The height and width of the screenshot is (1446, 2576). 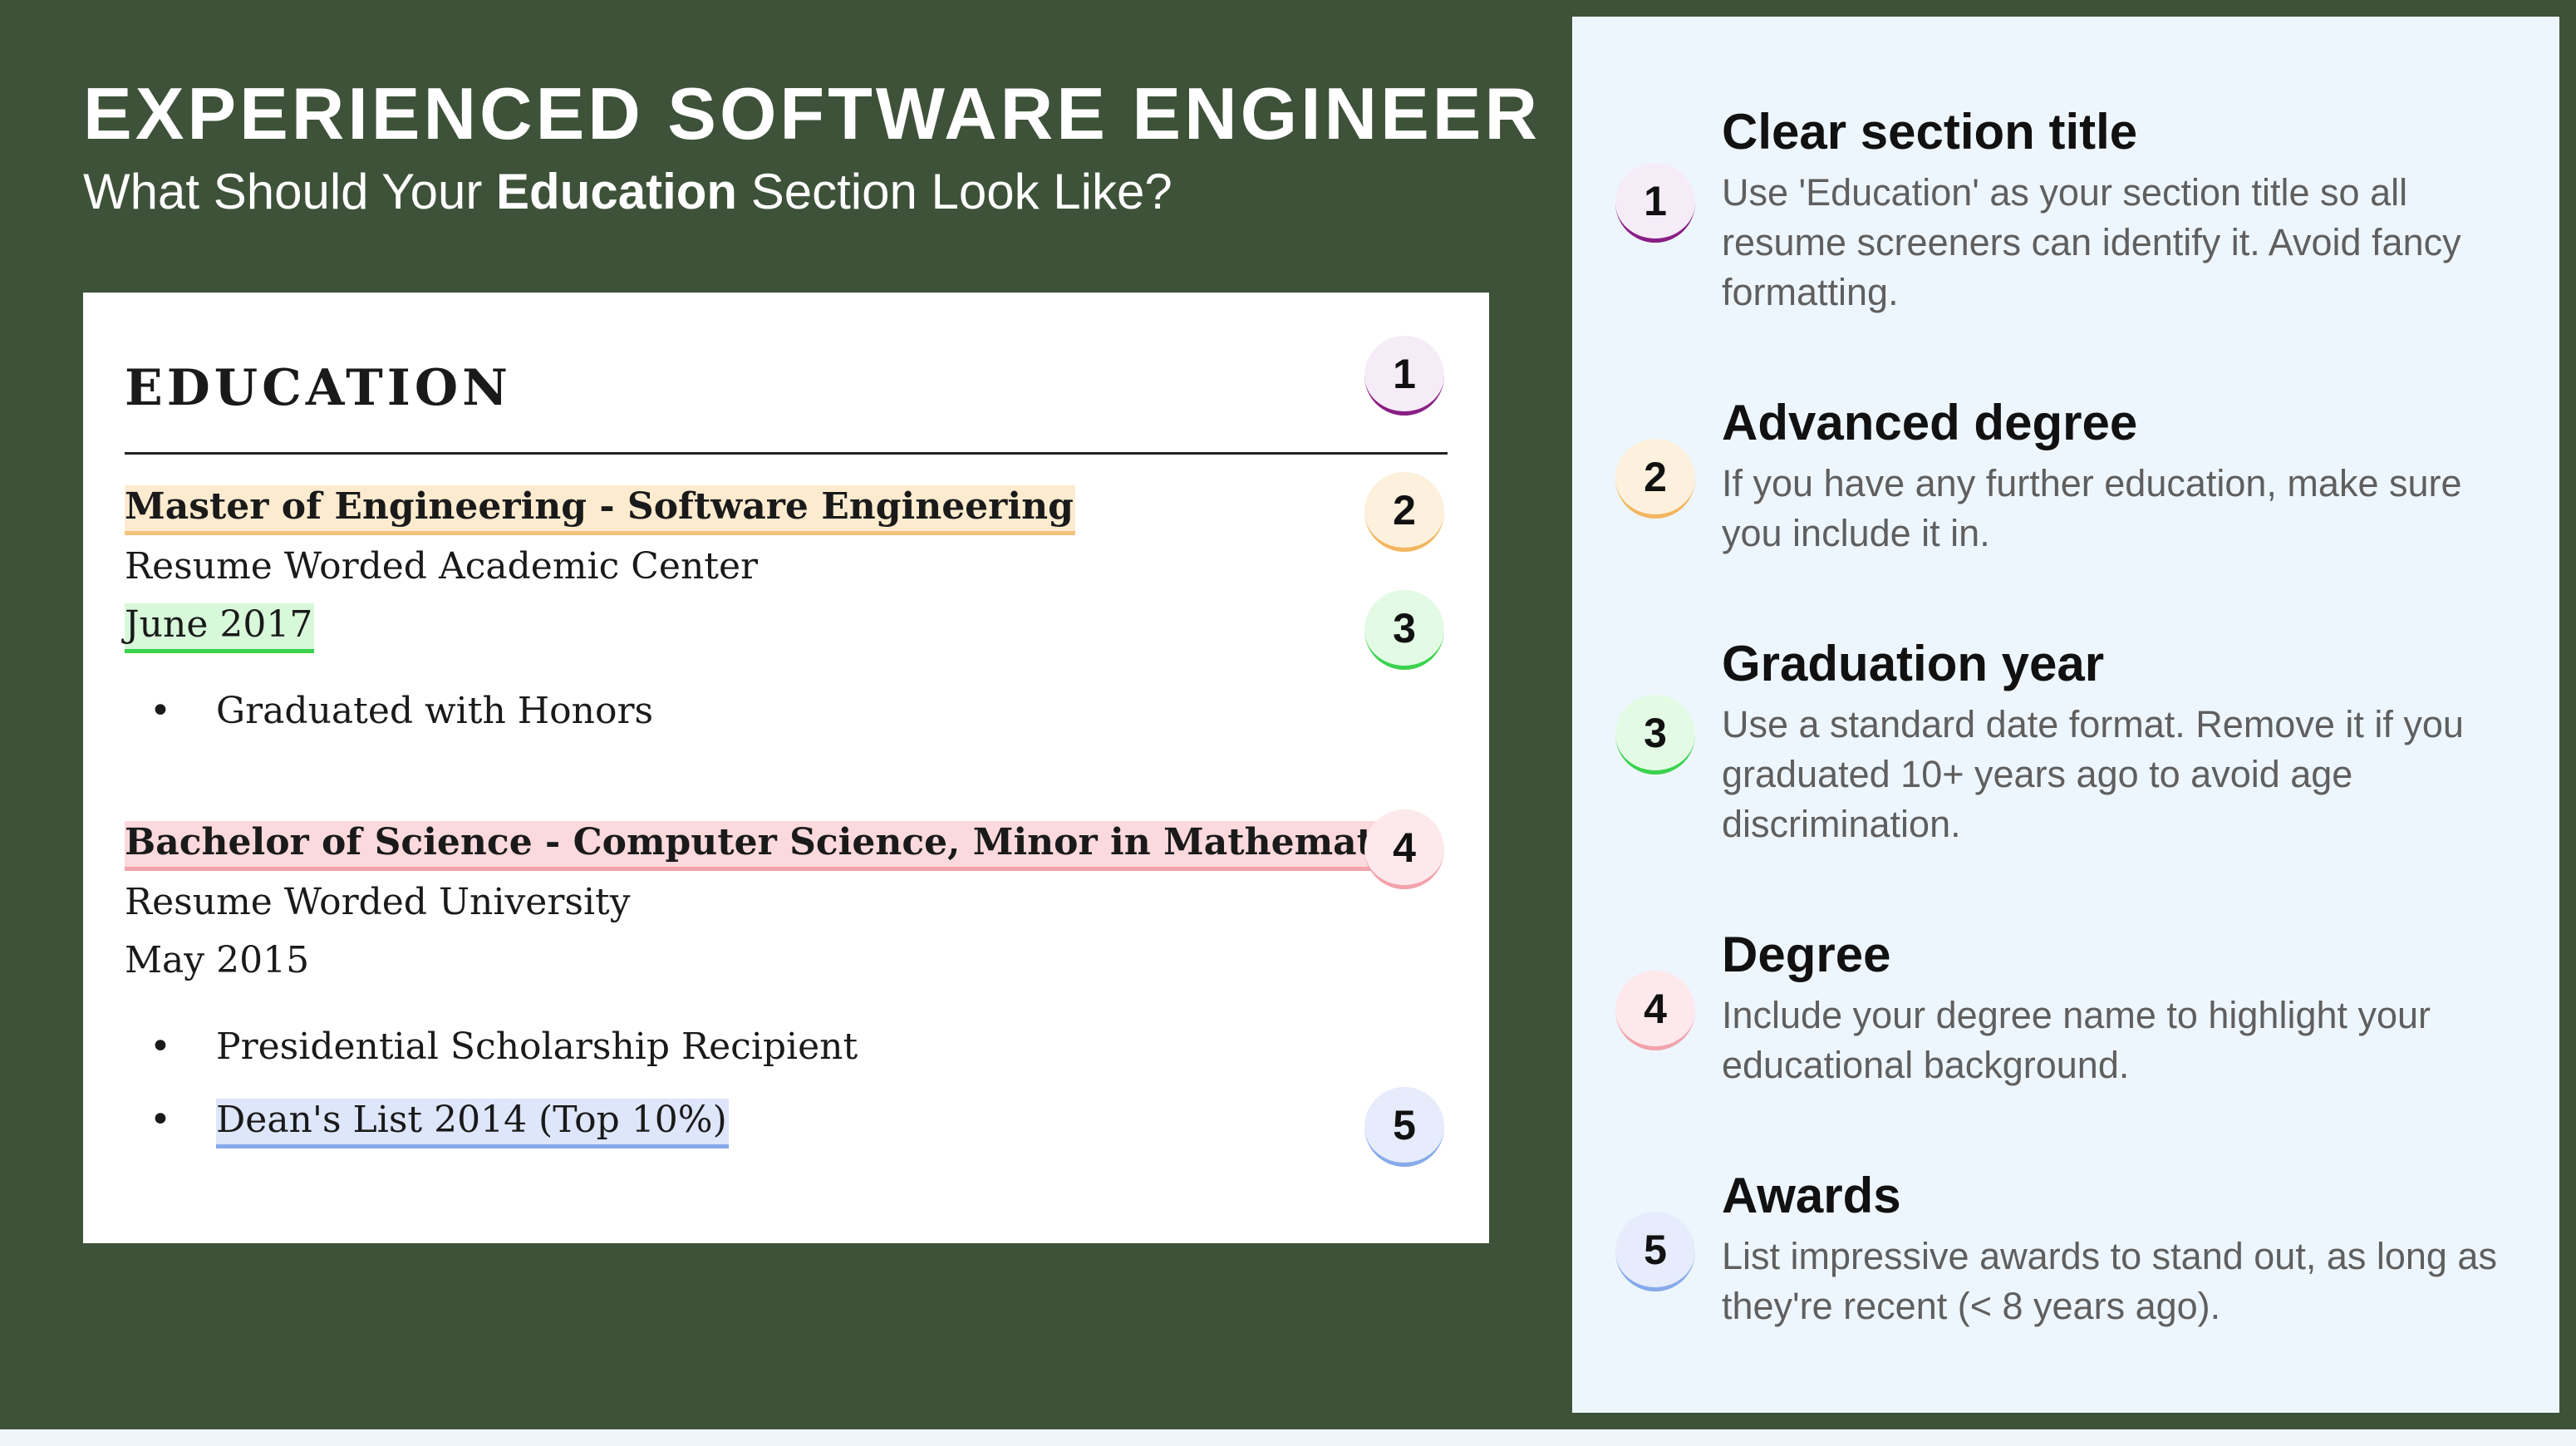 I want to click on marker-badge-4: 4, so click(x=1404, y=849).